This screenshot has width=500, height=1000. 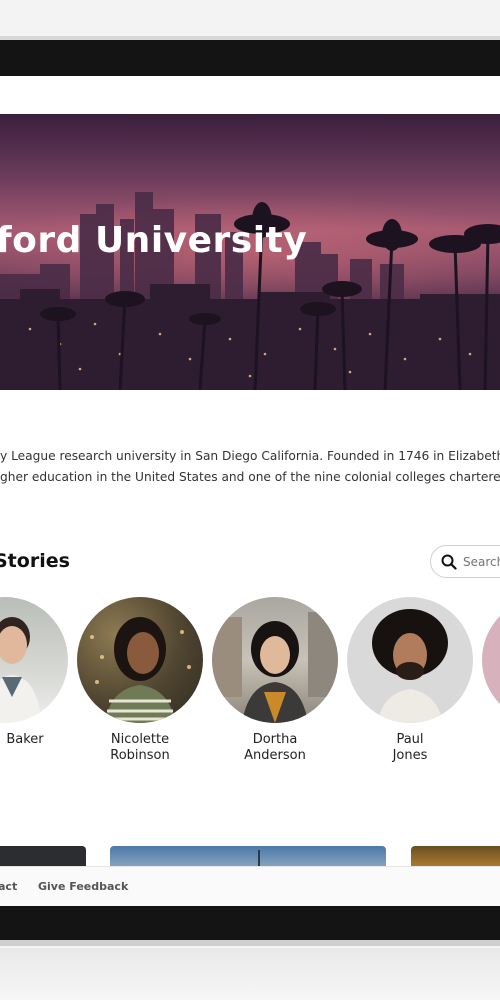 I want to click on story-card: Nicolette Robinson, so click(x=140, y=680).